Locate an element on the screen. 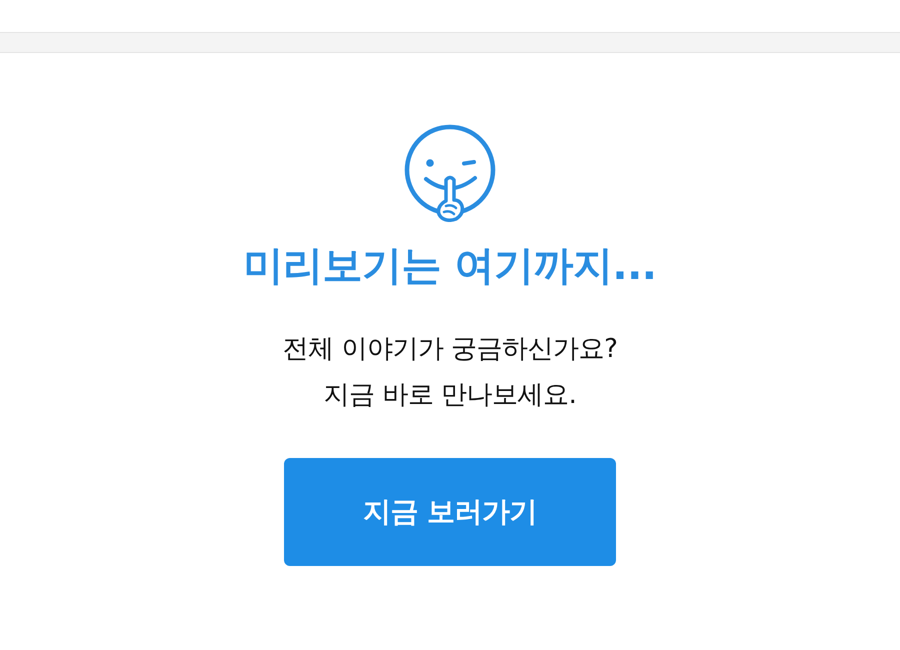 Image resolution: width=900 pixels, height=650 pixels. watch-now-button: 지금 보러가기 is located at coordinates (450, 512).